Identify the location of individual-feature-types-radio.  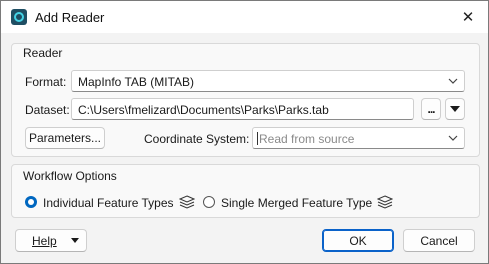
(31, 202).